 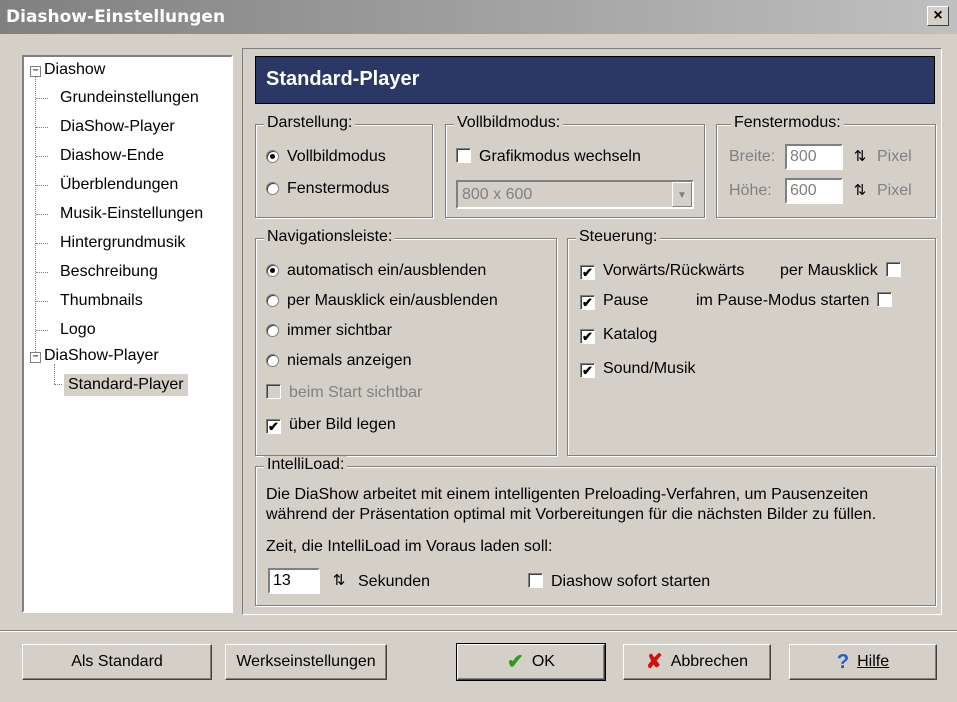 What do you see at coordinates (649, 368) in the screenshot?
I see `checkbox-label: Sound/Musik` at bounding box center [649, 368].